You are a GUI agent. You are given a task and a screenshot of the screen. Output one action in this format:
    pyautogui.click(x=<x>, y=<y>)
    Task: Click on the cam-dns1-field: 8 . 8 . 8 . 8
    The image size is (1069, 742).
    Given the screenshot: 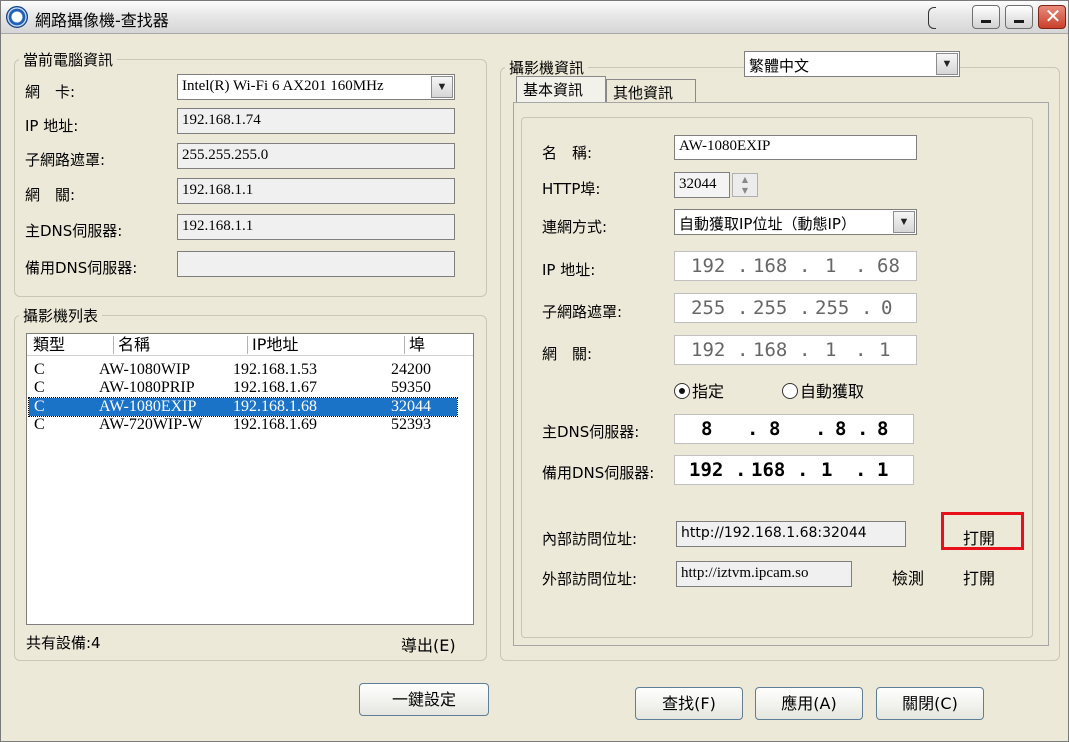 What is the action you would take?
    pyautogui.click(x=794, y=429)
    